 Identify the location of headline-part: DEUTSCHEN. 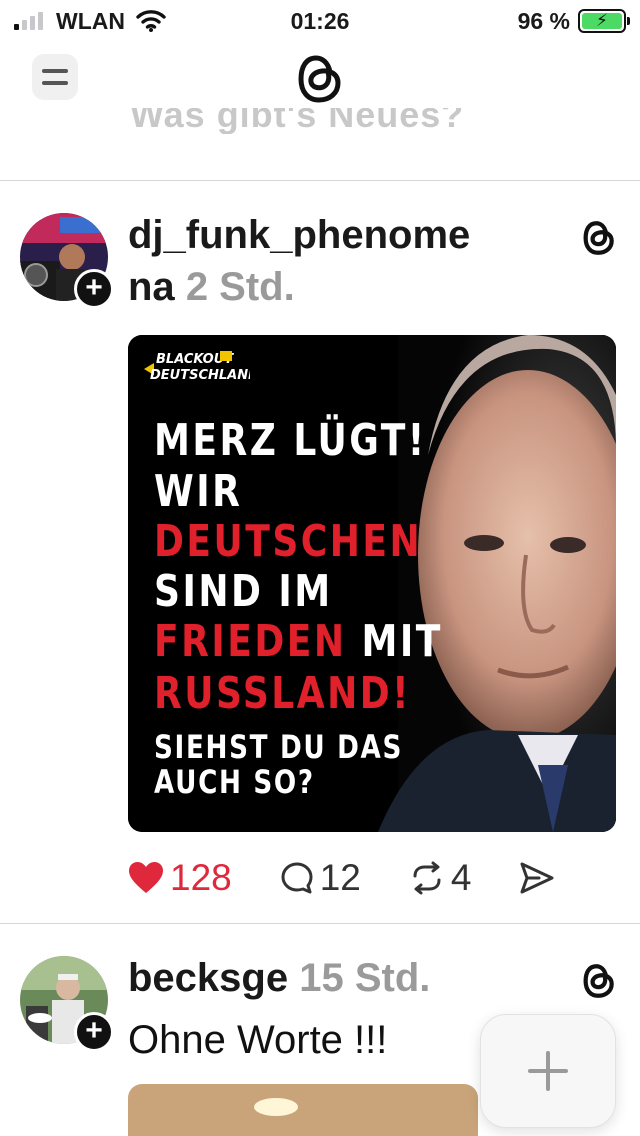
(288, 541).